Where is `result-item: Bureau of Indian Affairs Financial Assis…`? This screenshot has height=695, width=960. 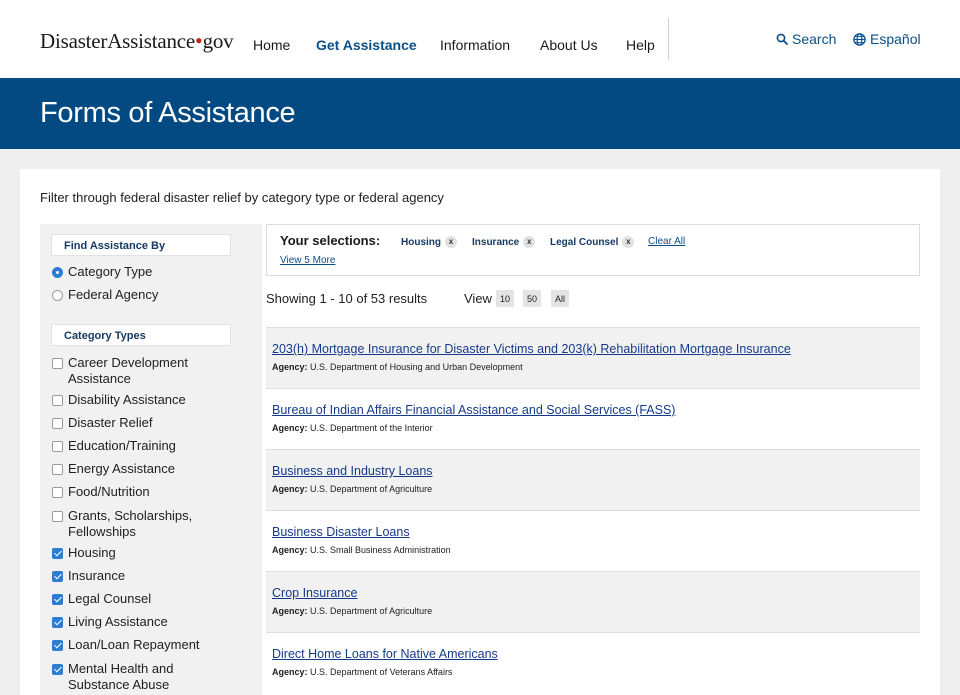
result-item: Bureau of Indian Affairs Financial Assis… is located at coordinates (593, 418).